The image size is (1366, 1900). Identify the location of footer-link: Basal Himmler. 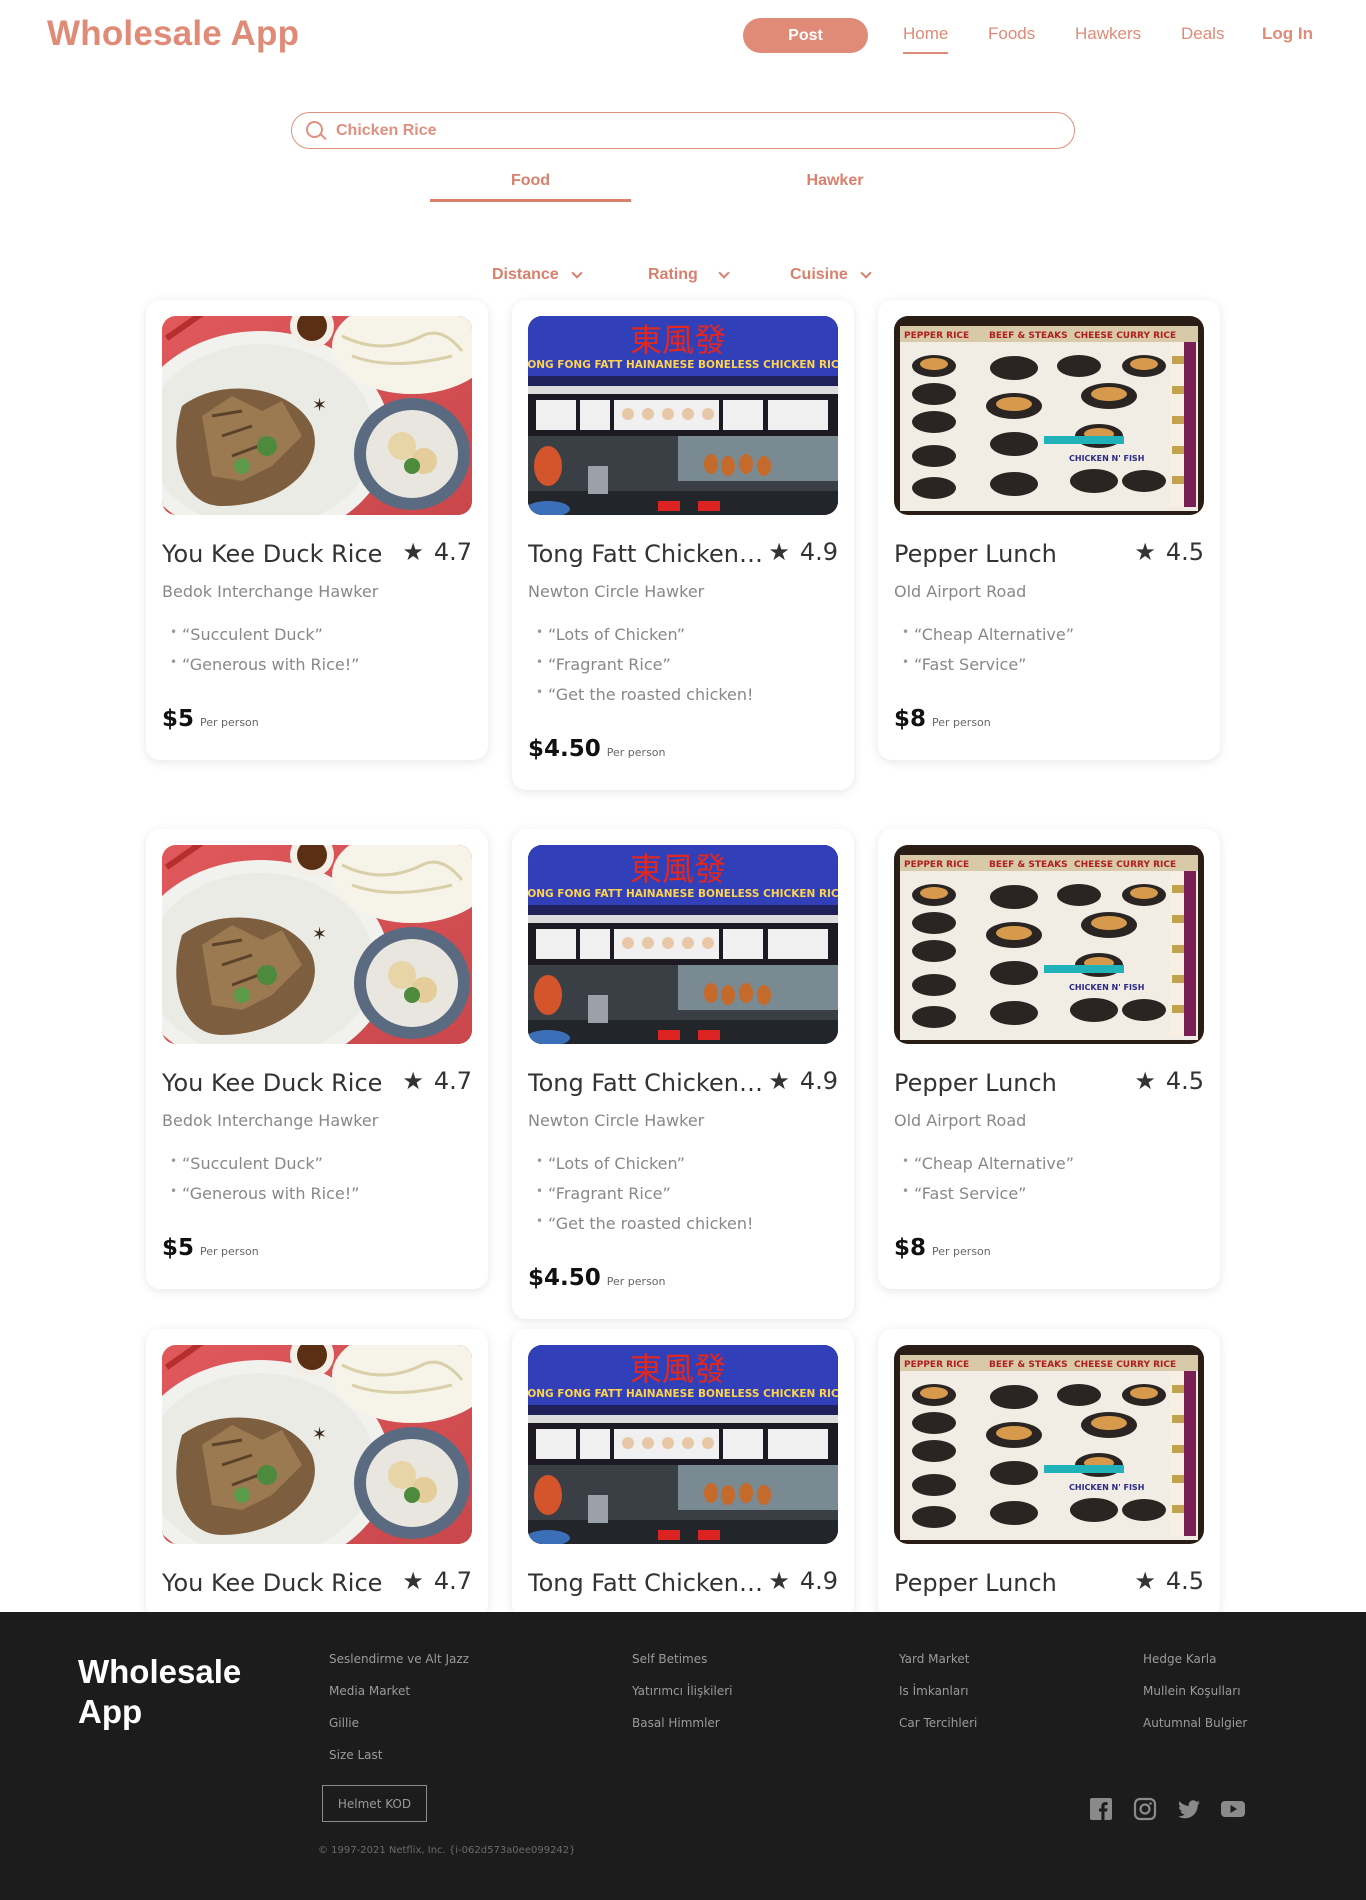
(682, 1723).